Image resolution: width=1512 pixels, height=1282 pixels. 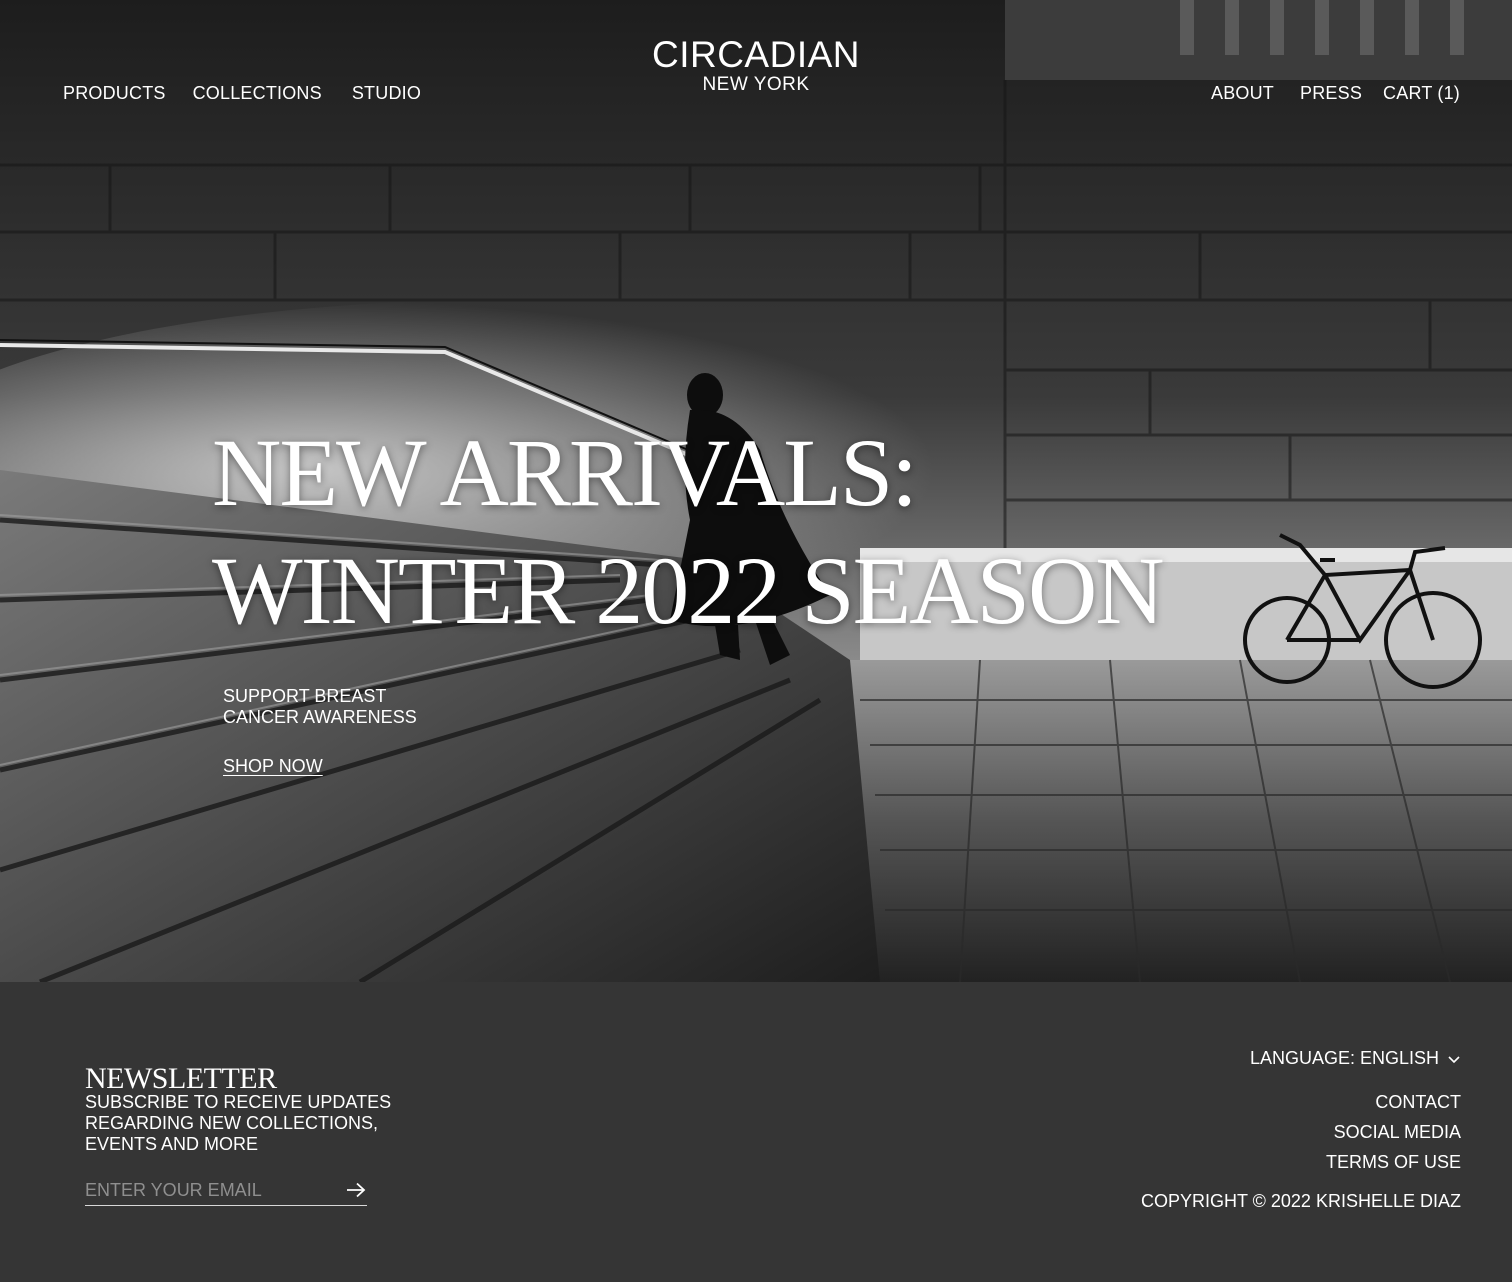 What do you see at coordinates (1331, 93) in the screenshot?
I see `nav-press: PRESS` at bounding box center [1331, 93].